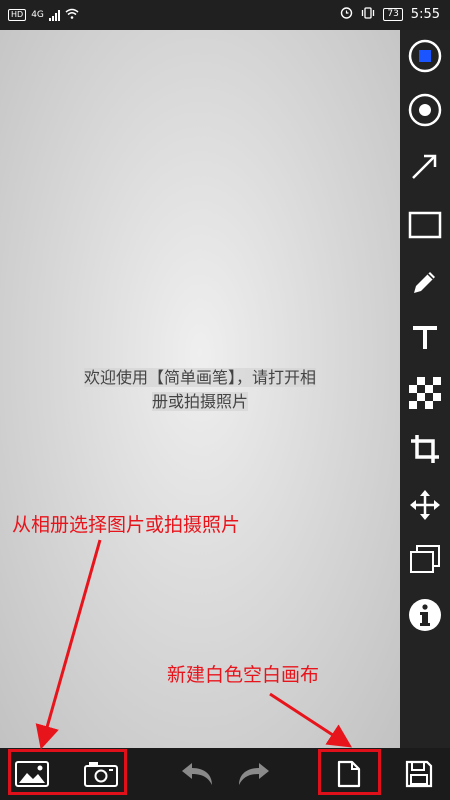  I want to click on status-bar: HD 4G 73 5:55, so click(225, 15).